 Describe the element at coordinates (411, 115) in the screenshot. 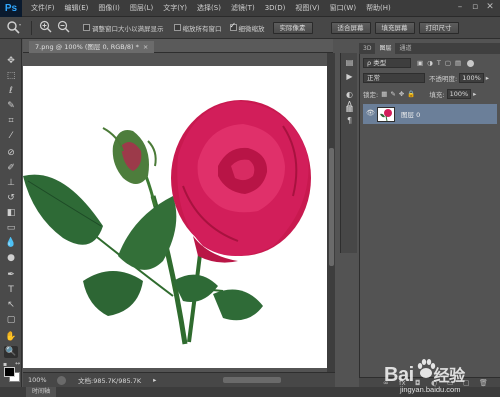

I see `layer-name: 图层 0` at that location.